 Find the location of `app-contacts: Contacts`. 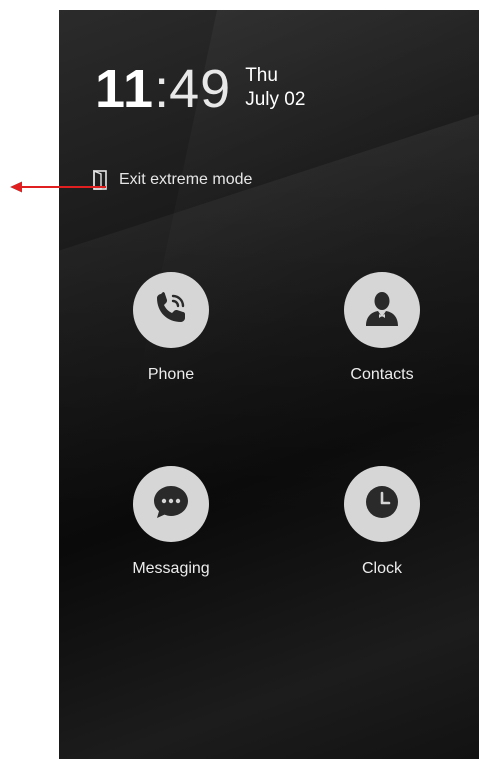

app-contacts: Contacts is located at coordinates (382, 328).